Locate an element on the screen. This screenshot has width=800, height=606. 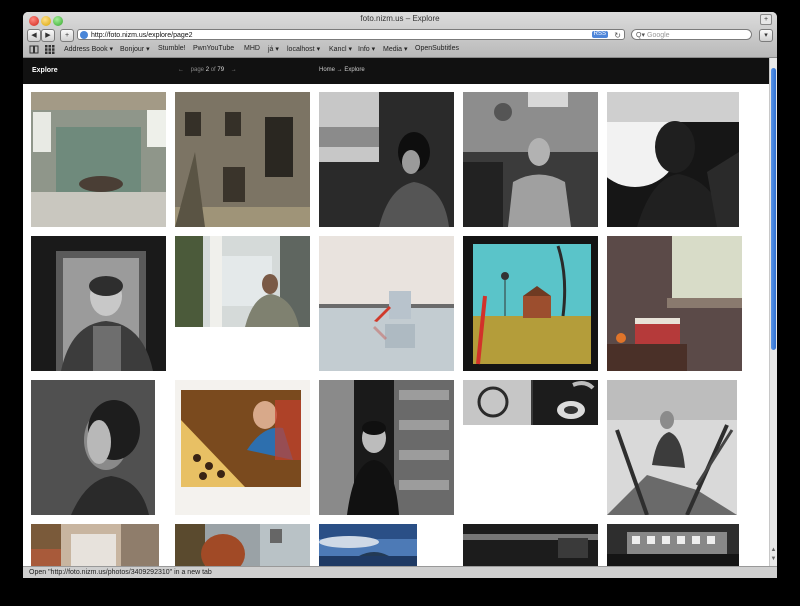
bookmark-opensubtitles: OpenSubtitles is located at coordinates (437, 48).